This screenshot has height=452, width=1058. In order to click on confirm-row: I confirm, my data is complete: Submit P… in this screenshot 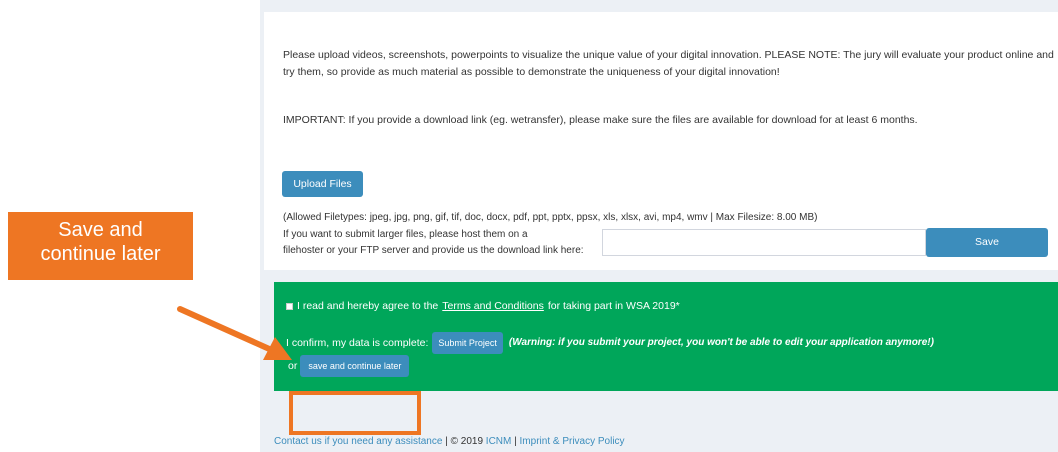, I will do `click(610, 343)`.